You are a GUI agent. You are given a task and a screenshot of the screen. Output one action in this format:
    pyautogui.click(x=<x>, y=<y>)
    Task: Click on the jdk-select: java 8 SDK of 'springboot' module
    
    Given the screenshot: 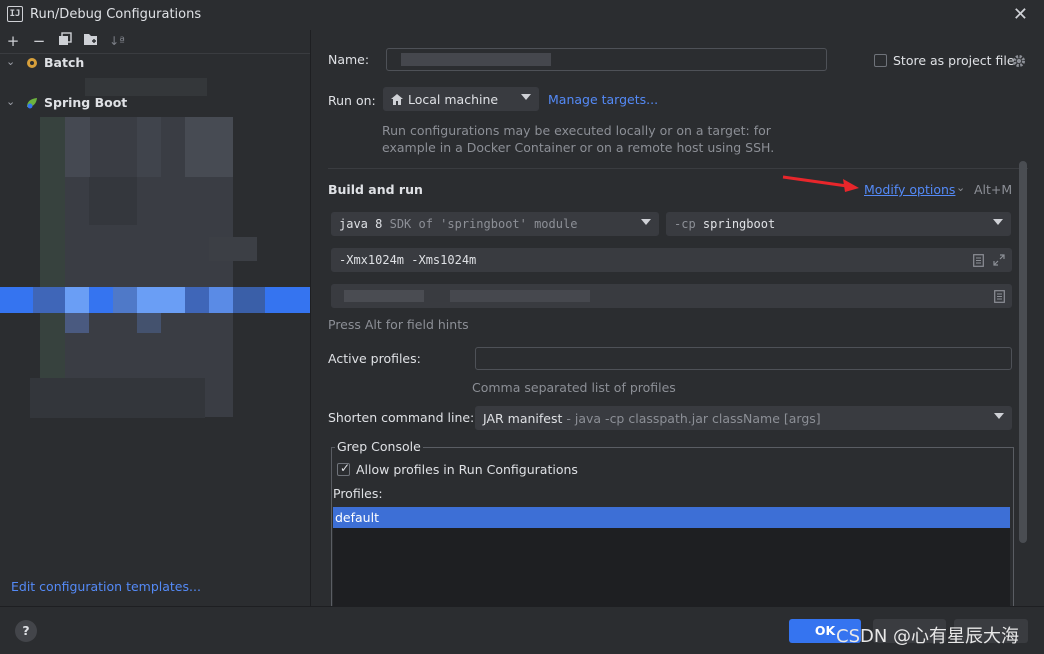 What is the action you would take?
    pyautogui.click(x=495, y=224)
    